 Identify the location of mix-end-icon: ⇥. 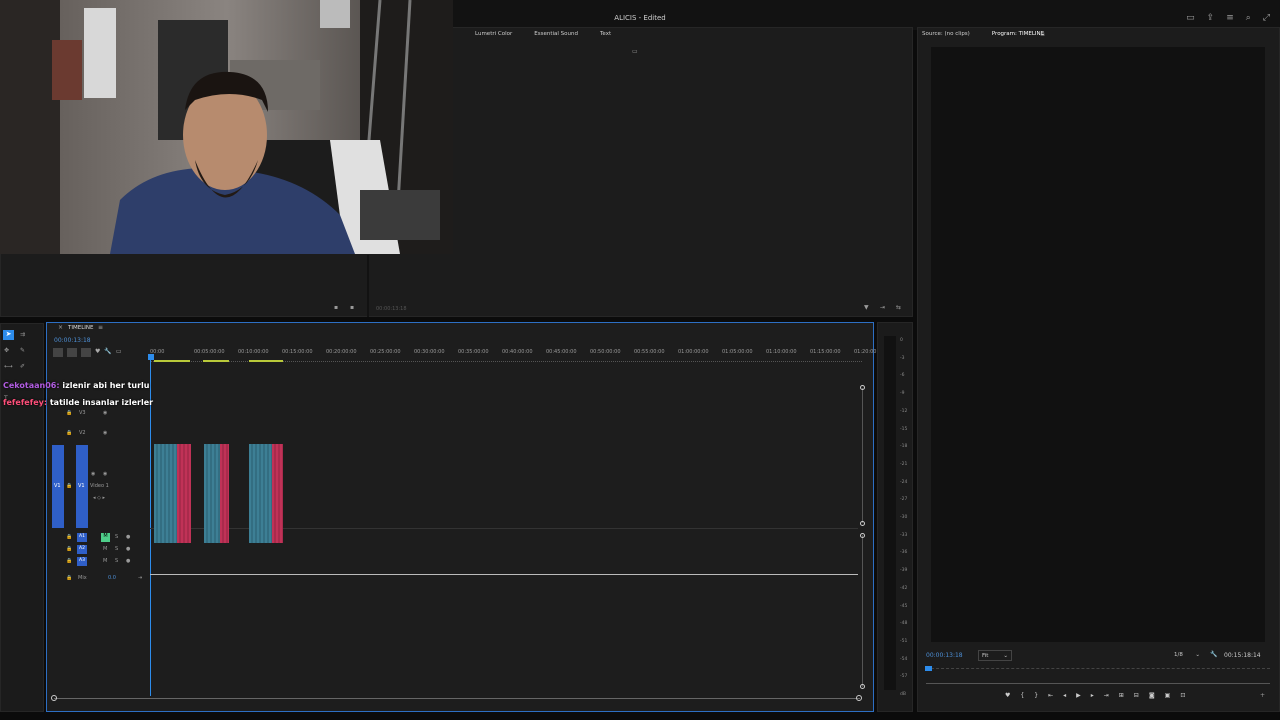
(140, 578).